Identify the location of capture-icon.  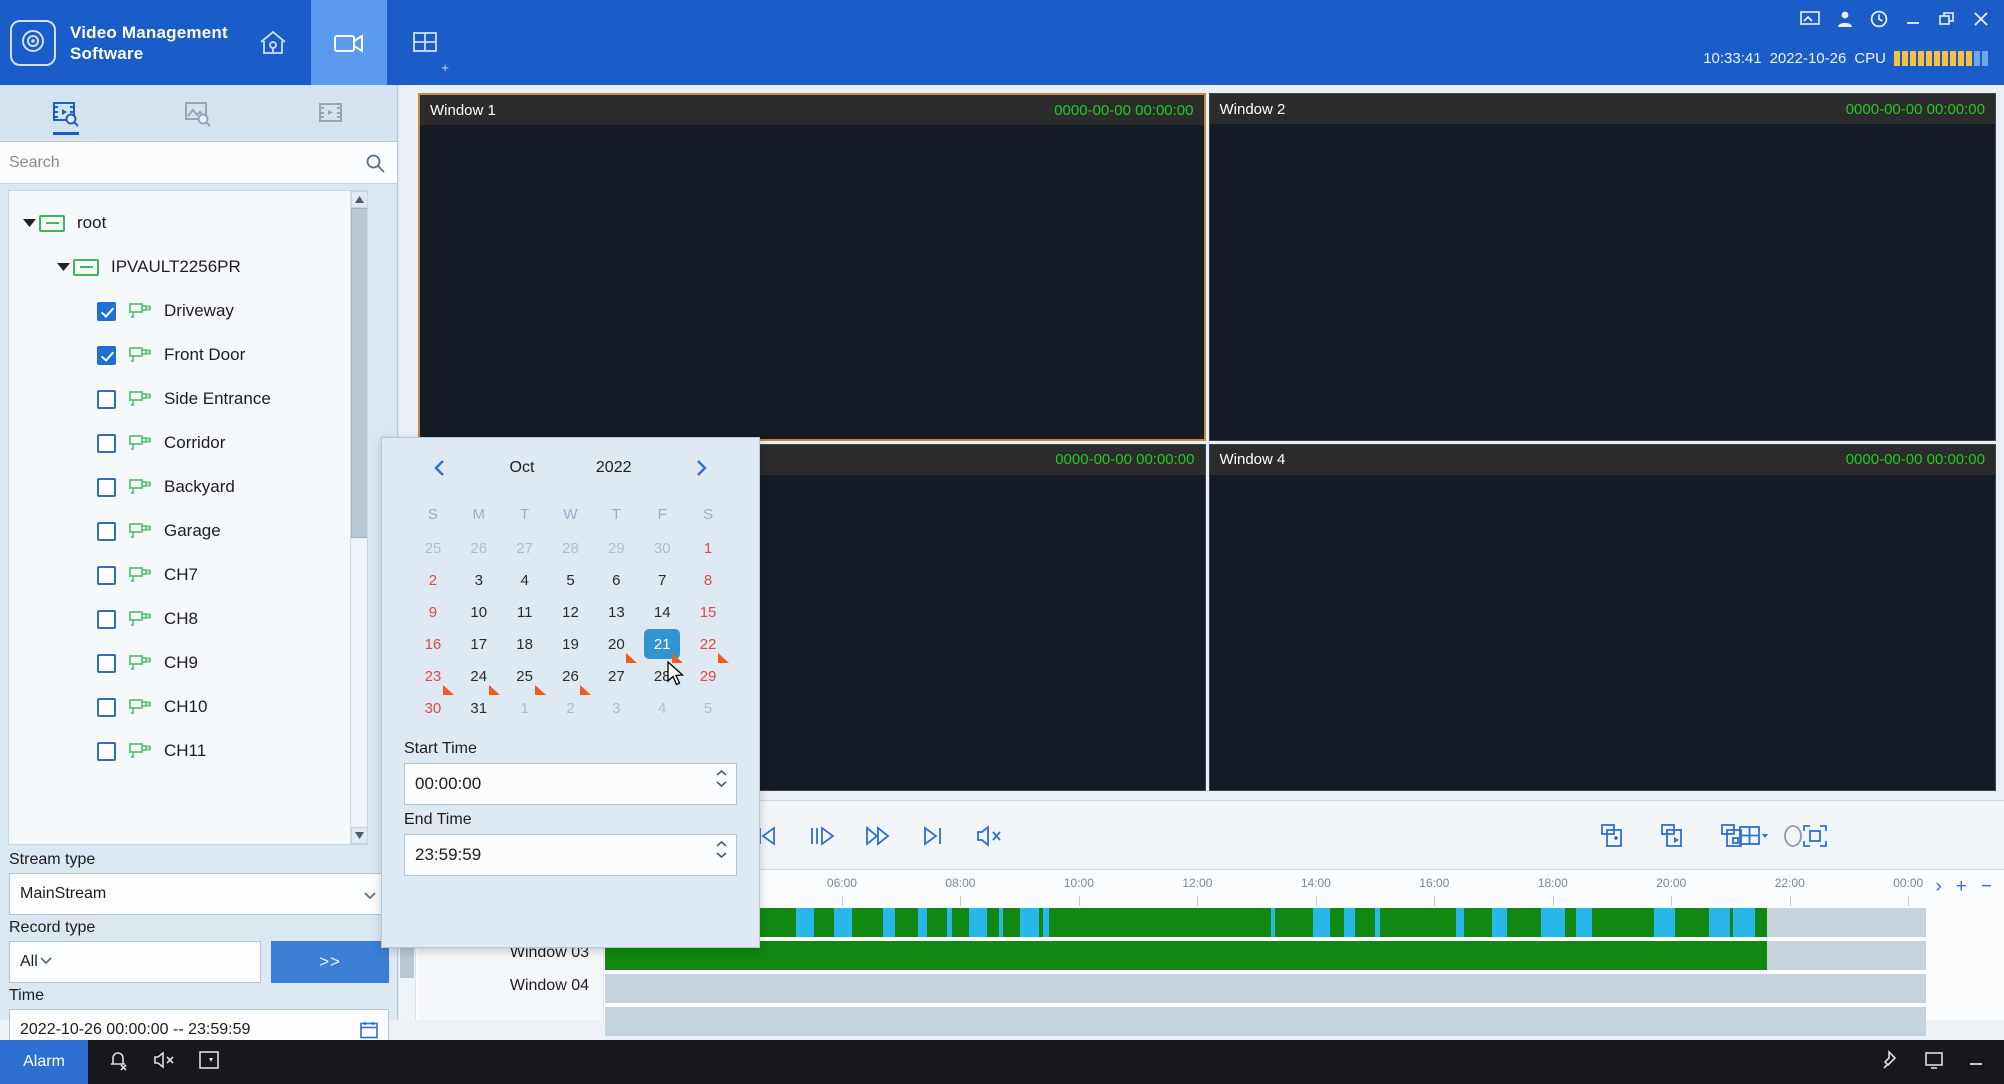
(1613, 836).